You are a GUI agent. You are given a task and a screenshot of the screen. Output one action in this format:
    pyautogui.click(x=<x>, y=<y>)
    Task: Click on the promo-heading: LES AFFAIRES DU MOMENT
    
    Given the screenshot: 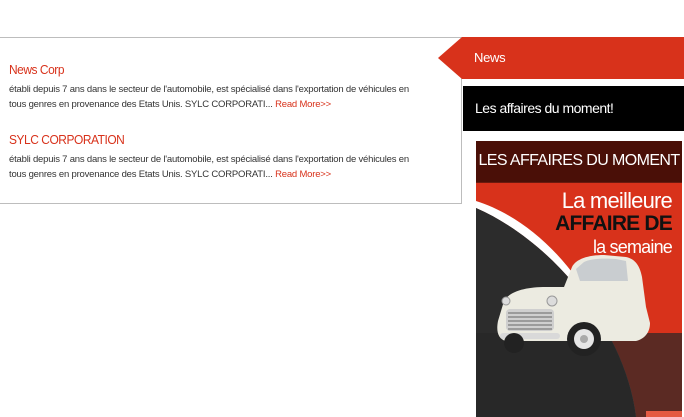 What is the action you would take?
    pyautogui.click(x=579, y=160)
    